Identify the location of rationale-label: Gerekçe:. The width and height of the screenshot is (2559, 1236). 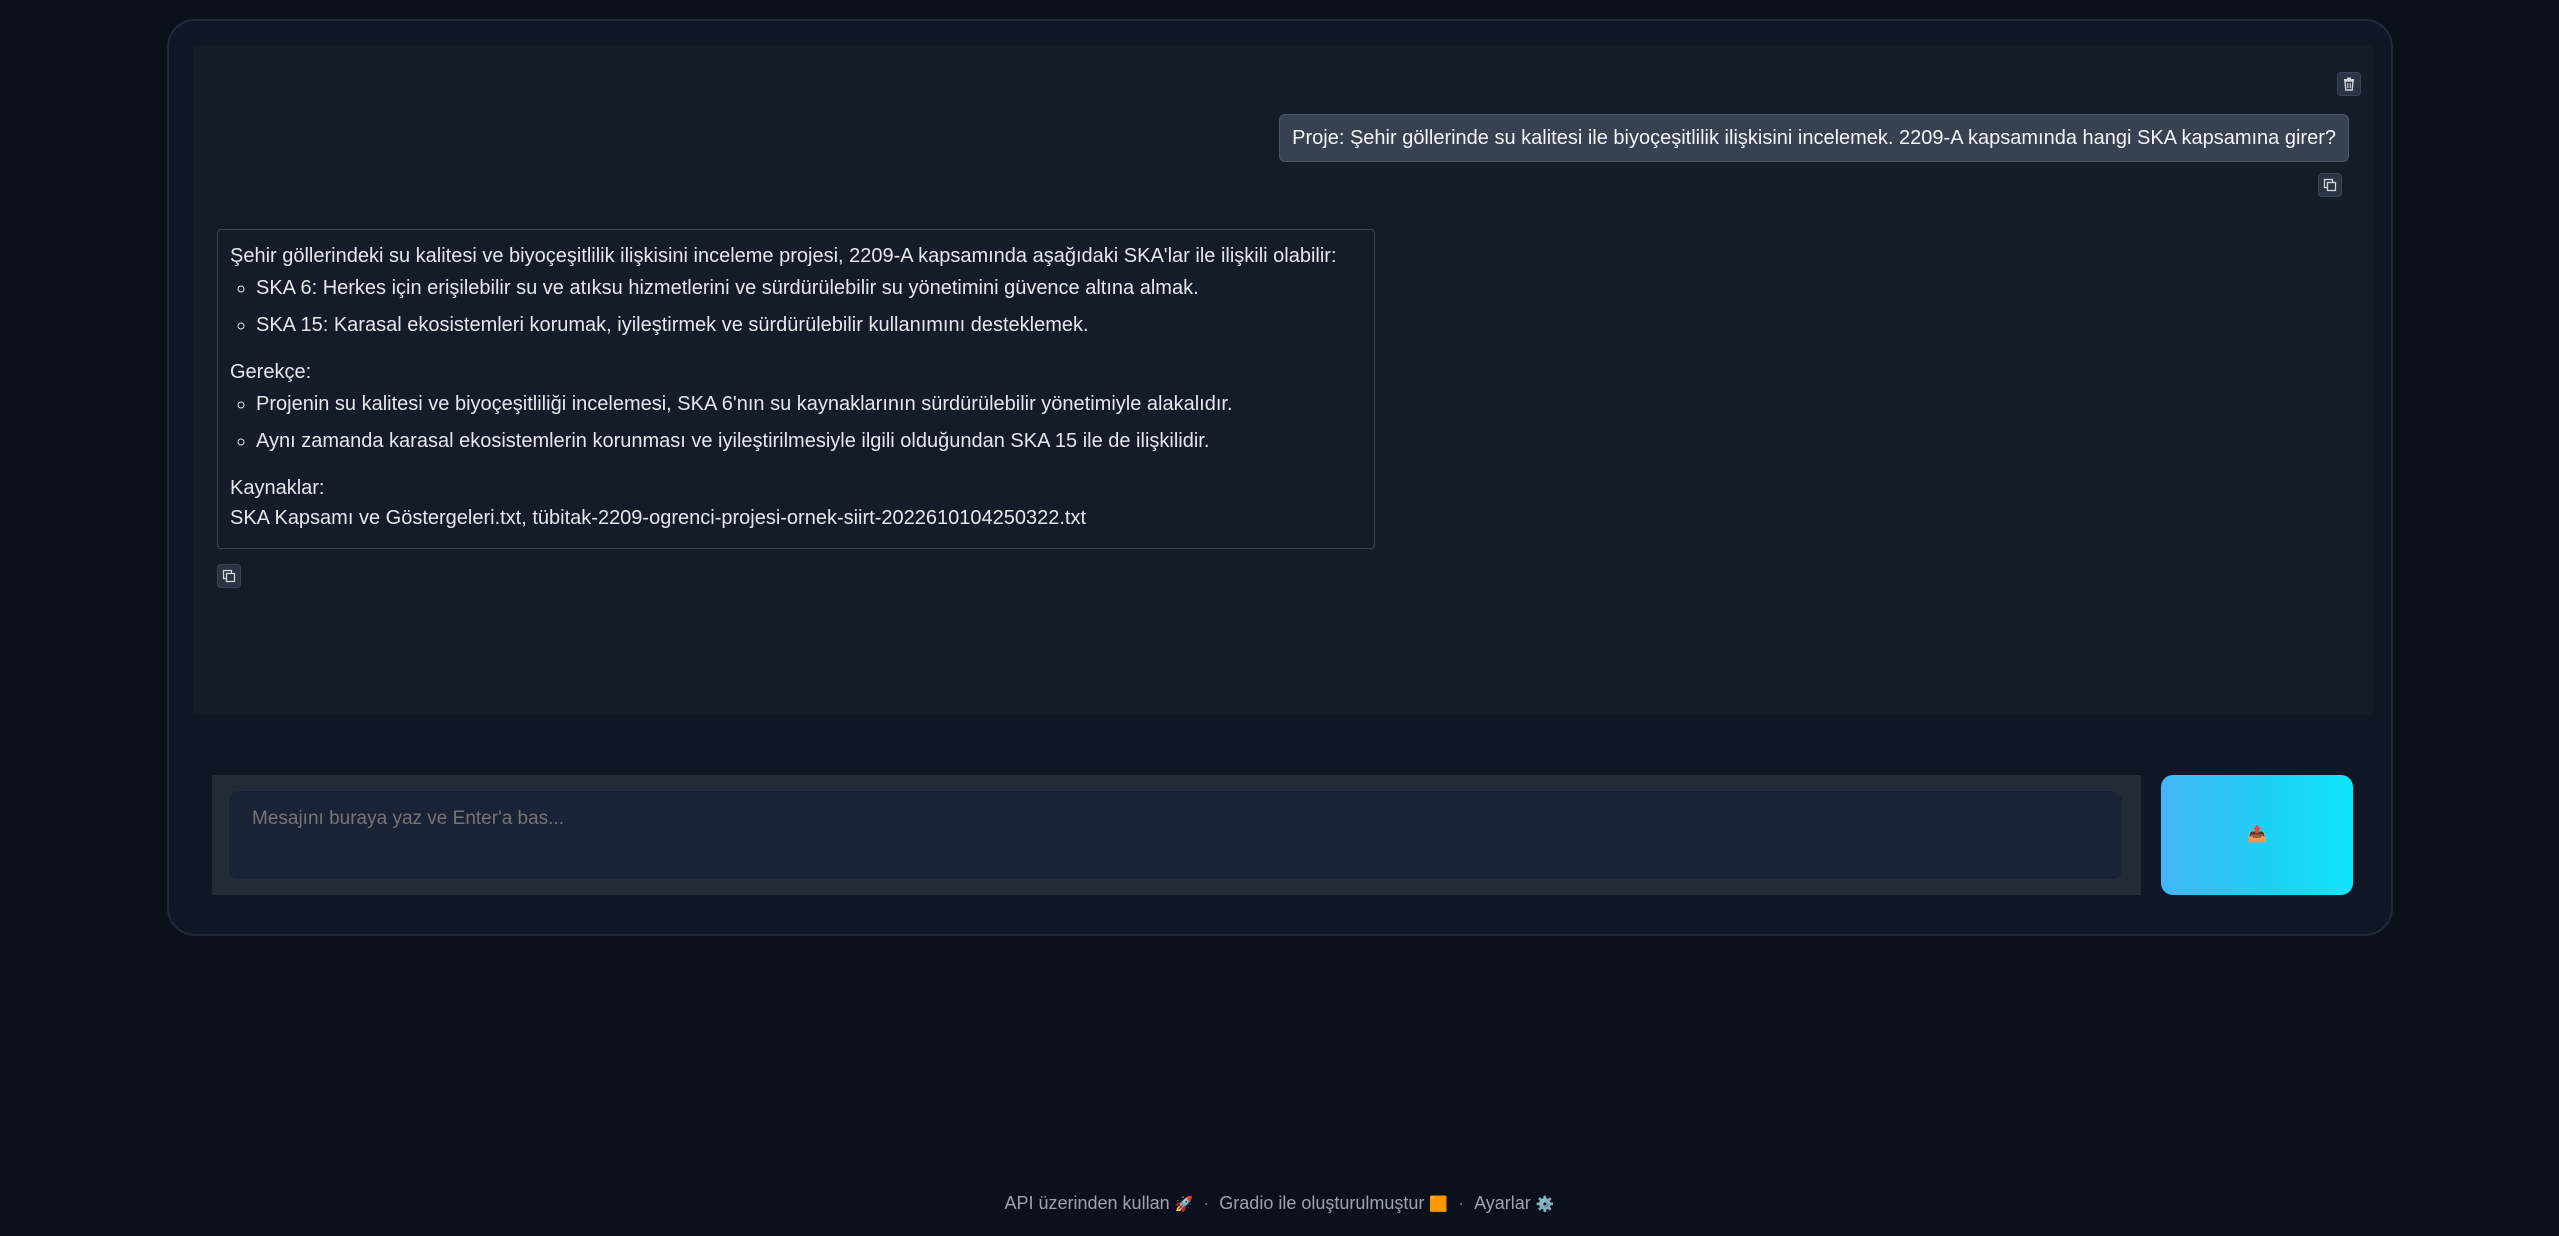
(271, 372).